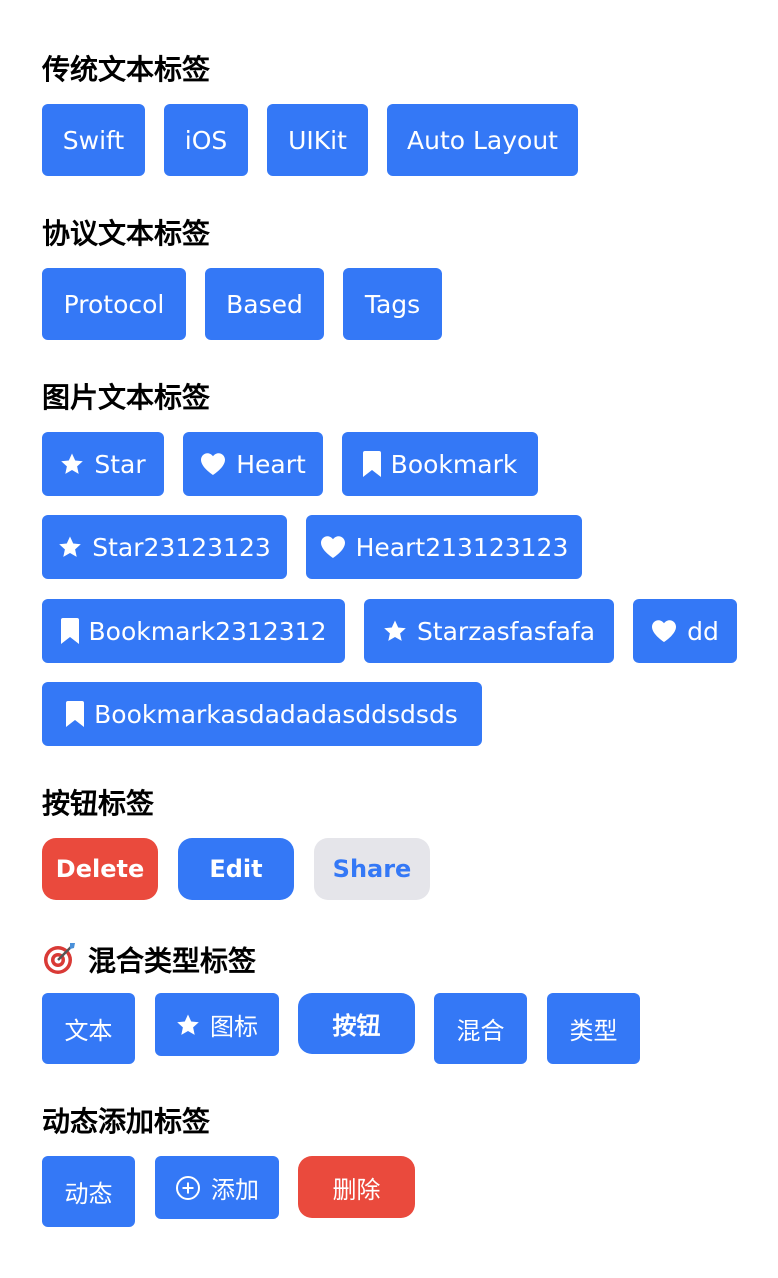 This screenshot has width=778, height=1278. What do you see at coordinates (234, 1027) in the screenshot?
I see `tag-label: 图标` at bounding box center [234, 1027].